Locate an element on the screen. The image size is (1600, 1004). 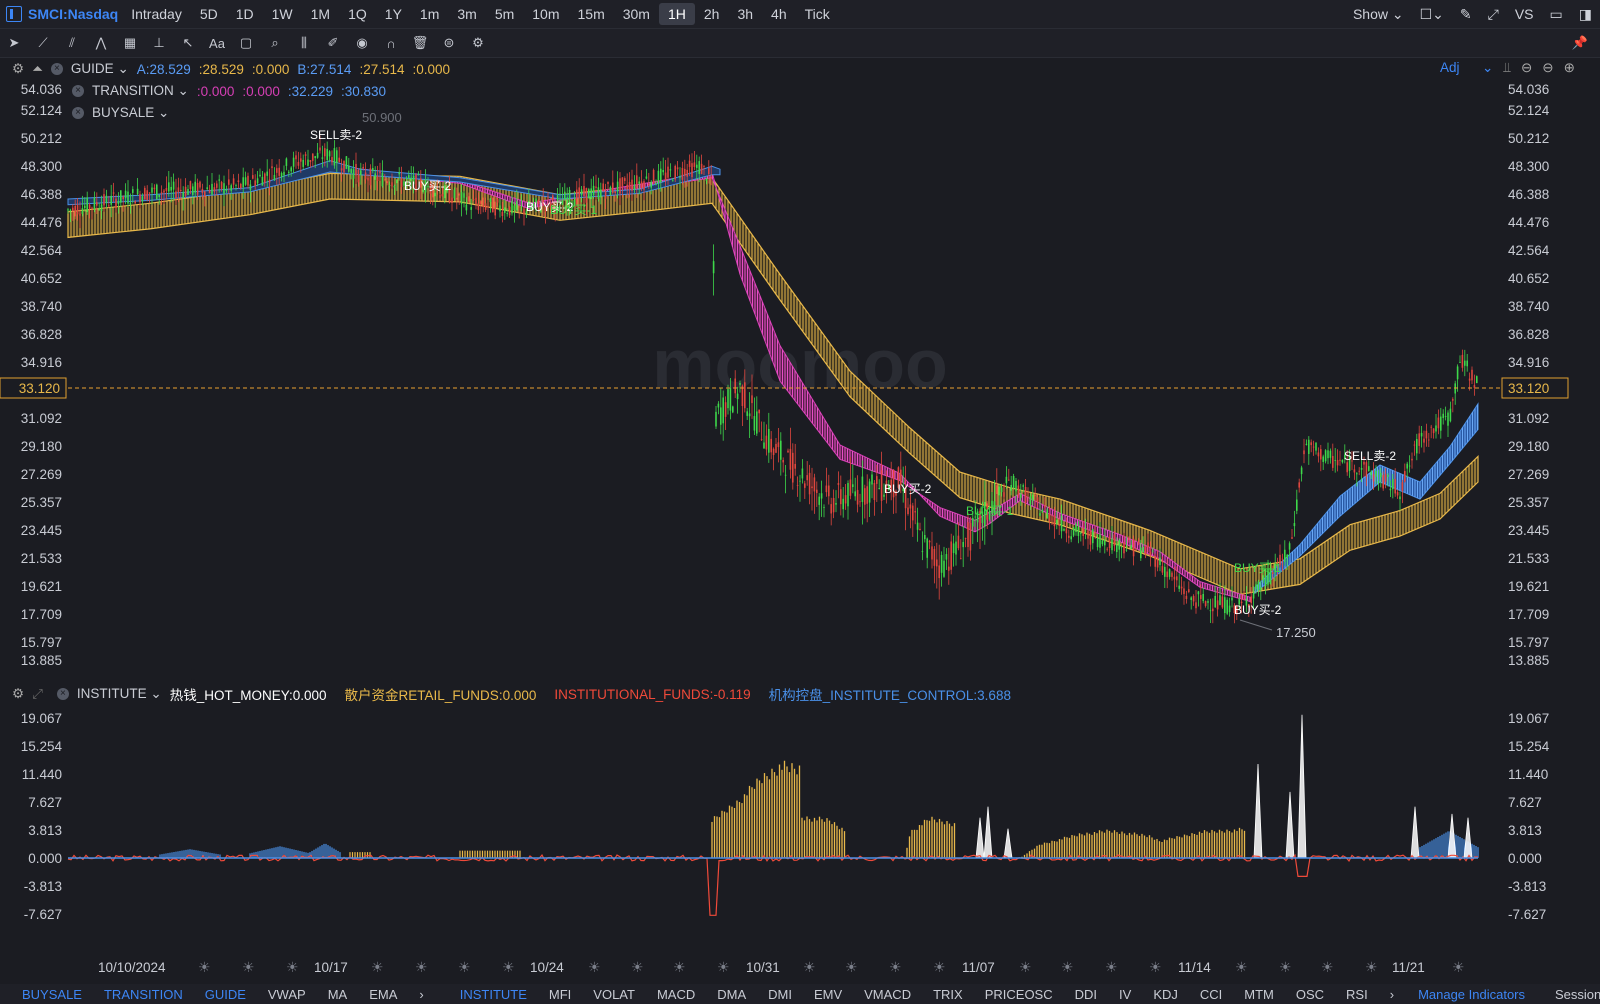
institute-dropdown: INSTITUTE ⌄ is located at coordinates (119, 694).